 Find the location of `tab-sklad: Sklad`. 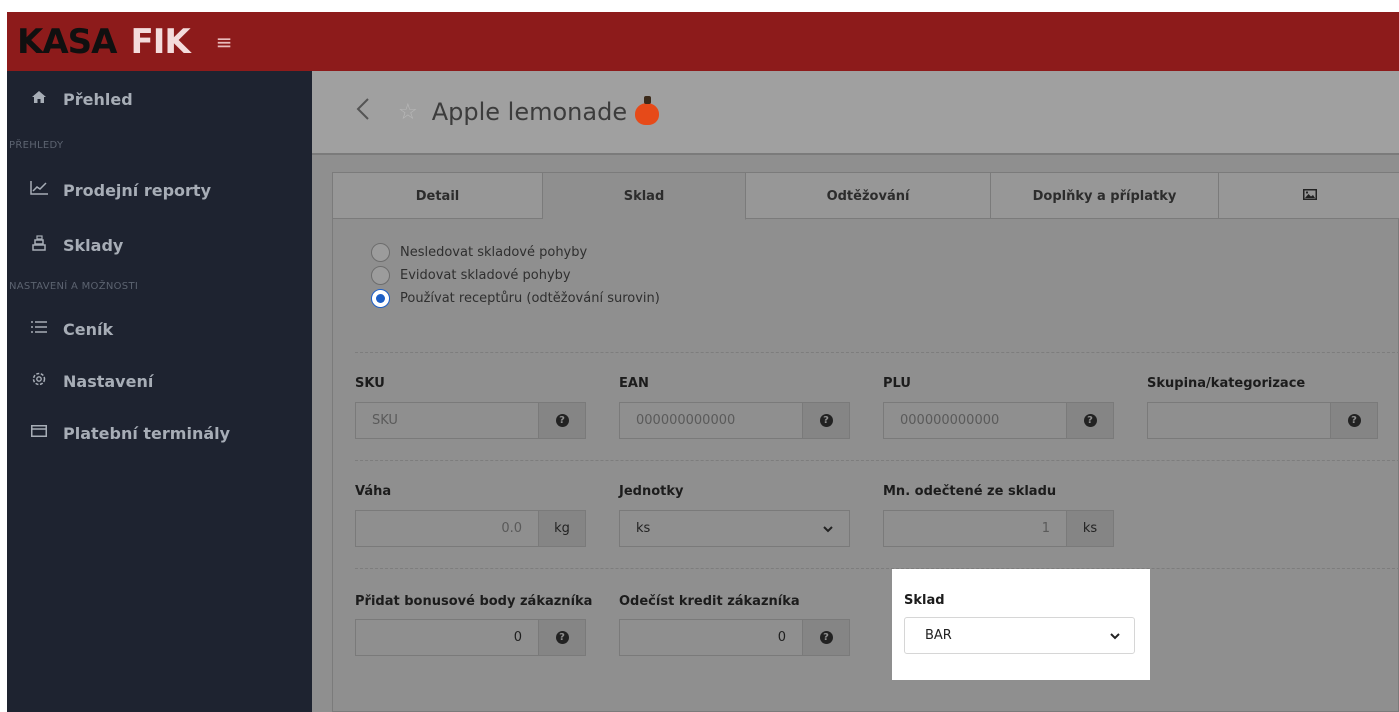

tab-sklad: Sklad is located at coordinates (644, 196).